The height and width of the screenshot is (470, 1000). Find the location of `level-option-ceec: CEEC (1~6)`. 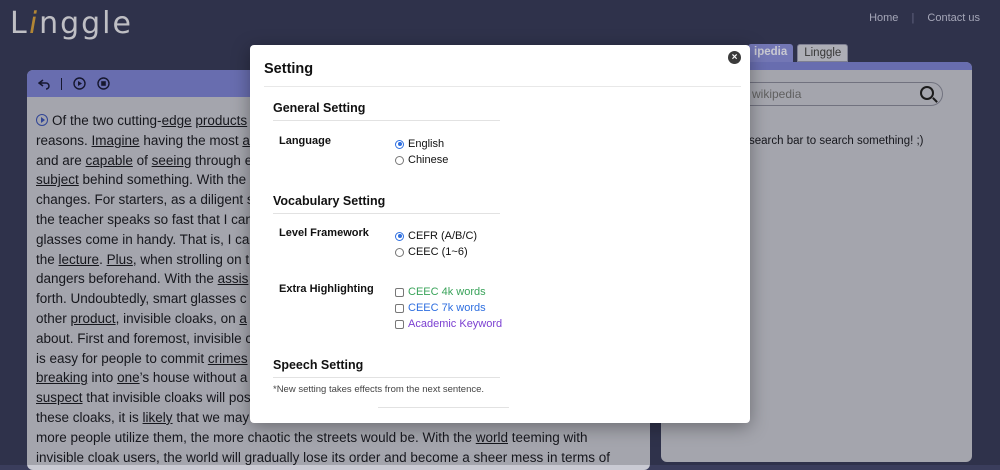

level-option-ceec: CEEC (1~6) is located at coordinates (431, 252).